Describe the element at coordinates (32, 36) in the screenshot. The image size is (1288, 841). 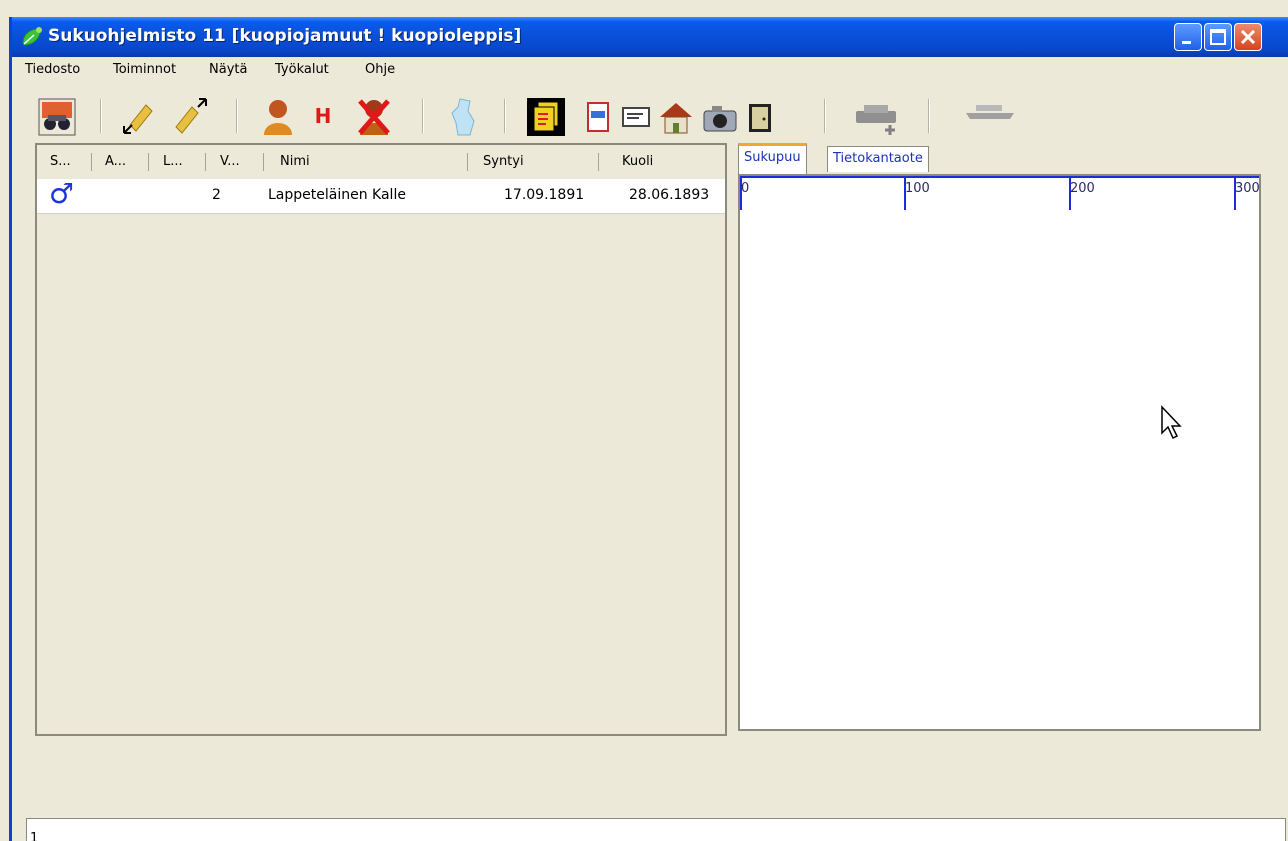
I see `app-leaf-icon` at that location.